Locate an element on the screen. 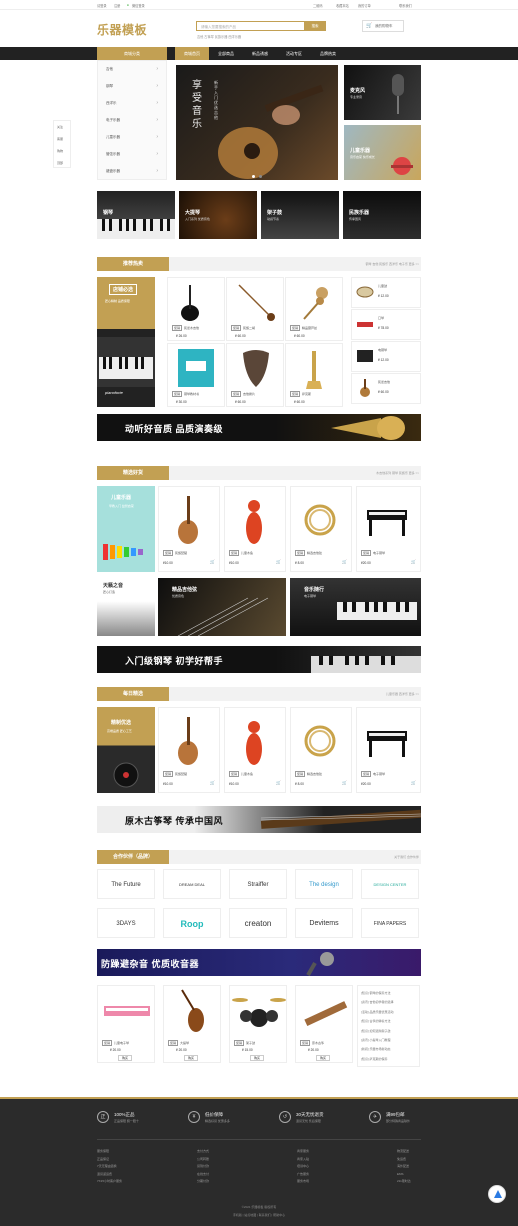  footer-link: 正品保证 is located at coordinates (127, 1161).